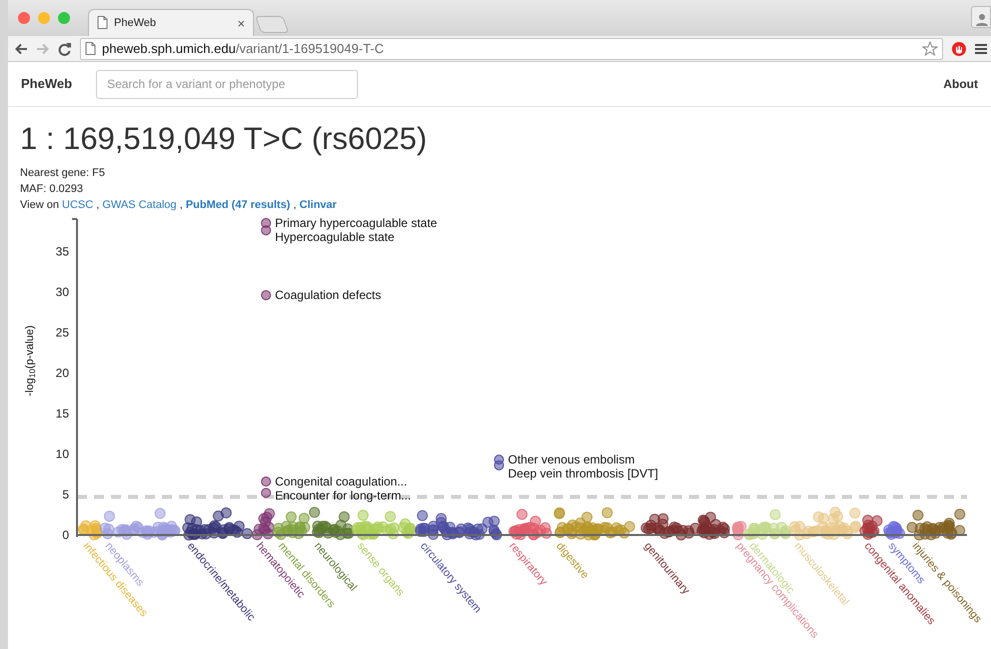 The width and height of the screenshot is (991, 649). Describe the element at coordinates (328, 295) in the screenshot. I see `point-label: Coagulation defects` at that location.